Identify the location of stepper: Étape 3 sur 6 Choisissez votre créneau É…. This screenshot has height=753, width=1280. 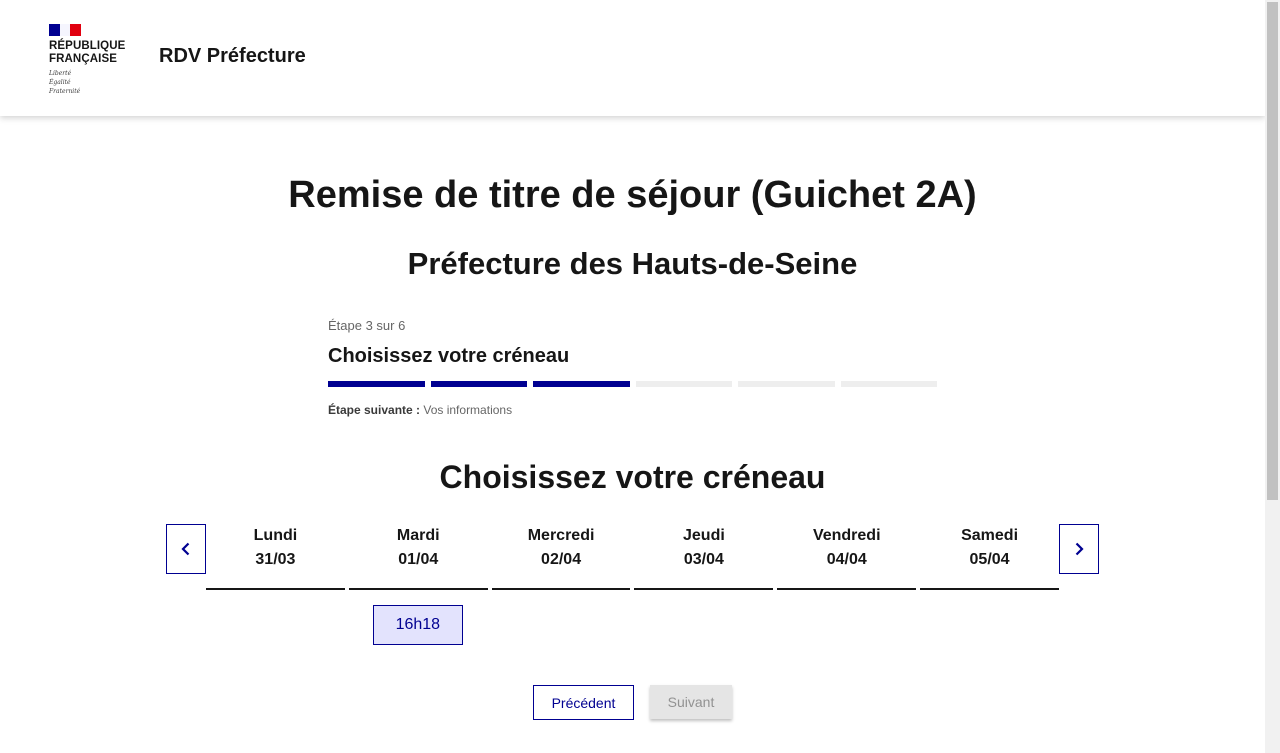
(632, 367).